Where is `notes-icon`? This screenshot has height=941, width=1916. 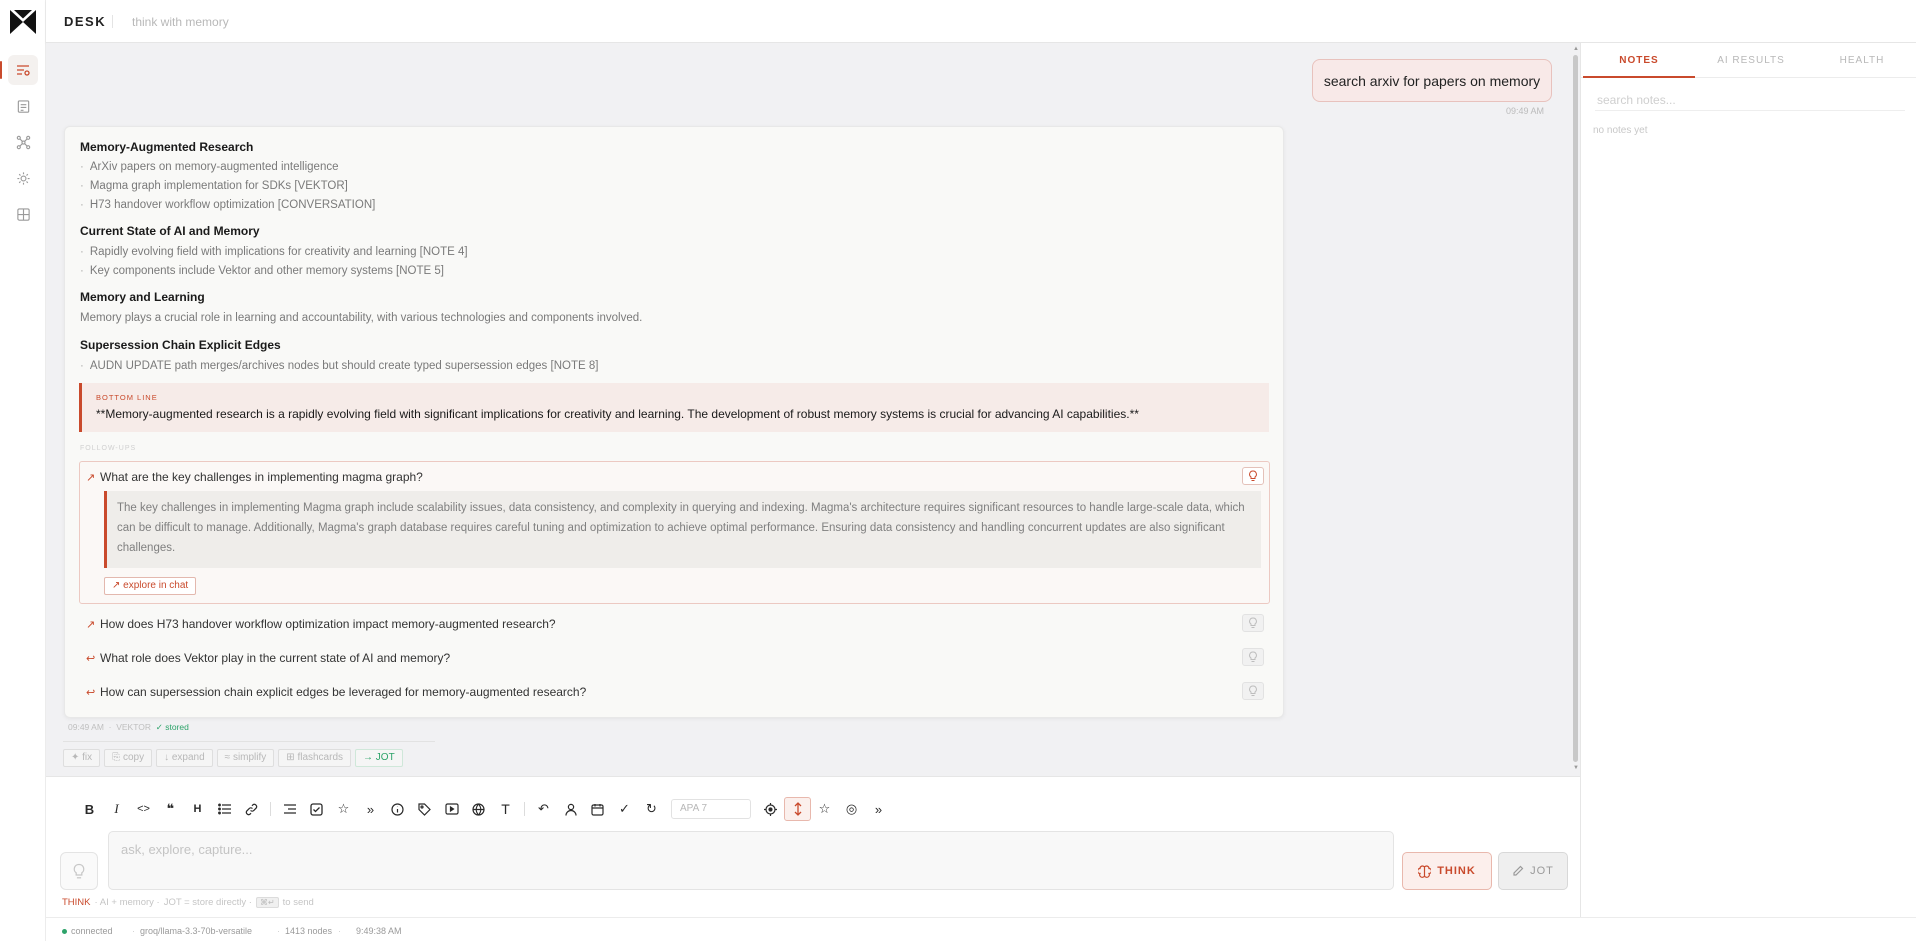 notes-icon is located at coordinates (23, 106).